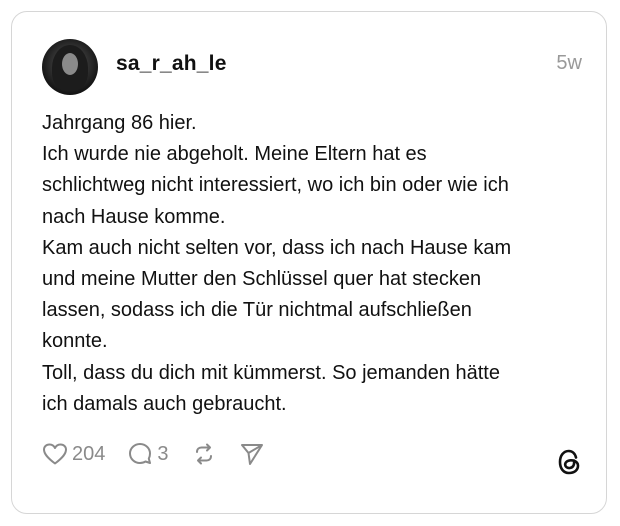 The image size is (620, 526). I want to click on reply-count: 3, so click(163, 453).